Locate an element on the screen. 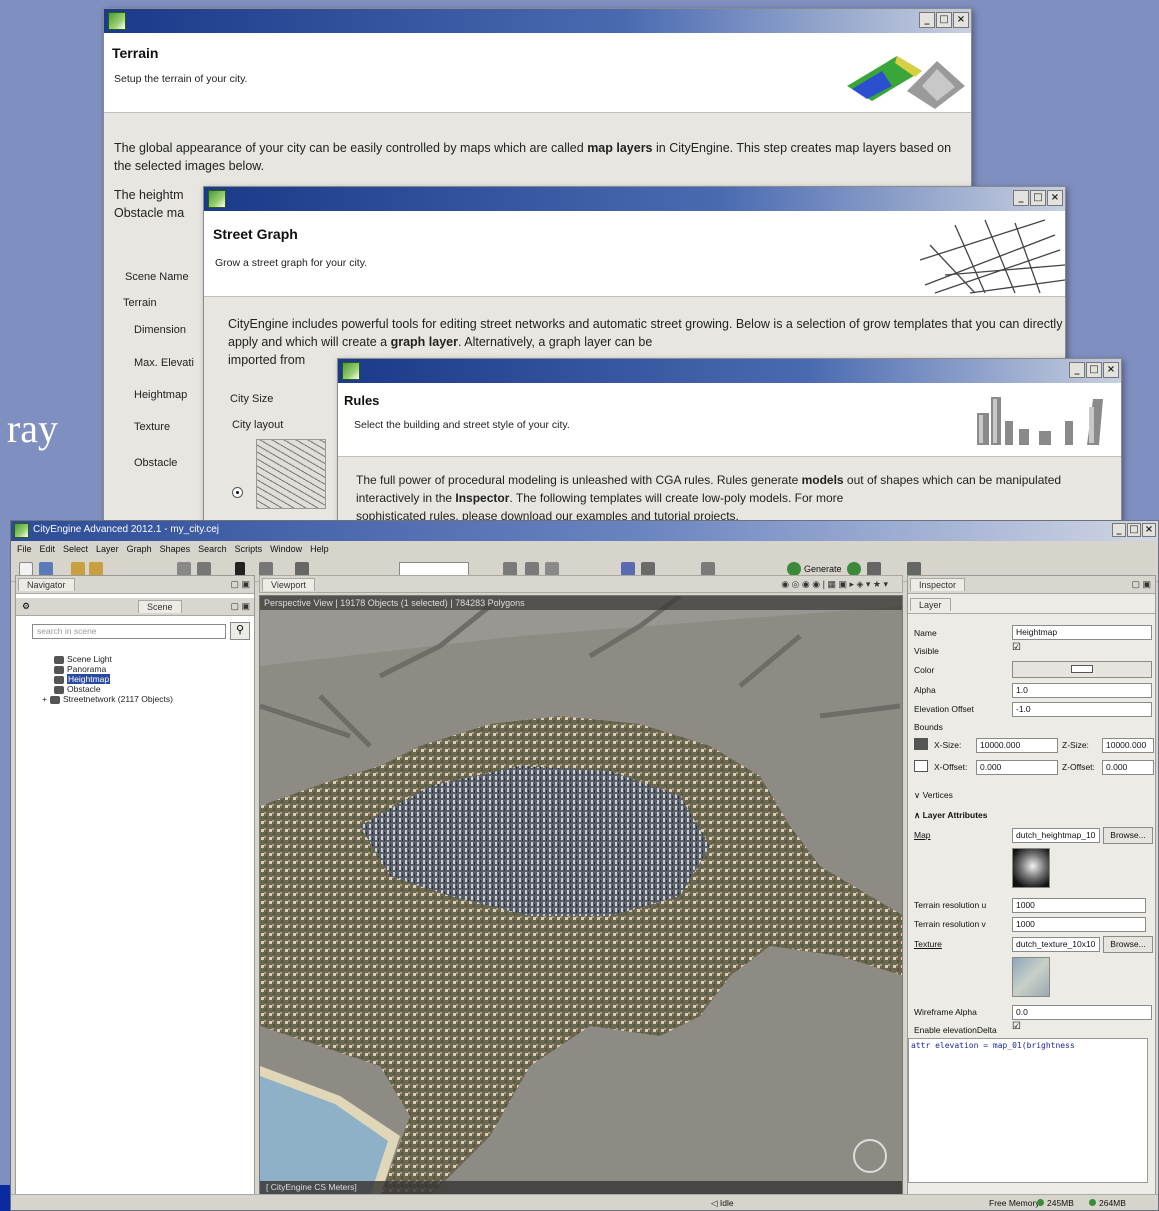 The height and width of the screenshot is (1211, 1159). inspector-tabbar: Inspector ▢ ▣ is located at coordinates (1031, 585).